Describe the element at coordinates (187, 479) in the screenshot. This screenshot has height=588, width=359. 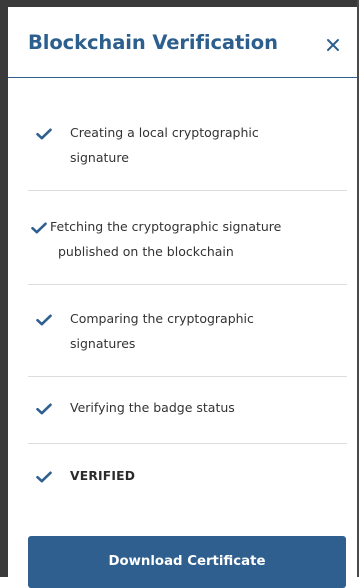
I see `step-item-verified: VERIFIED` at that location.